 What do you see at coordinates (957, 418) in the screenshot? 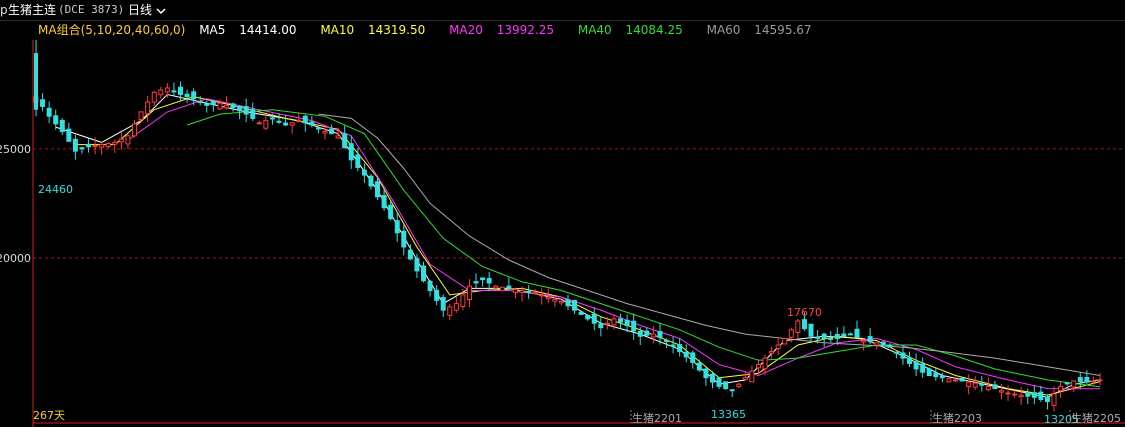
I see `contract-marker-2203: 生猪2203` at bounding box center [957, 418].